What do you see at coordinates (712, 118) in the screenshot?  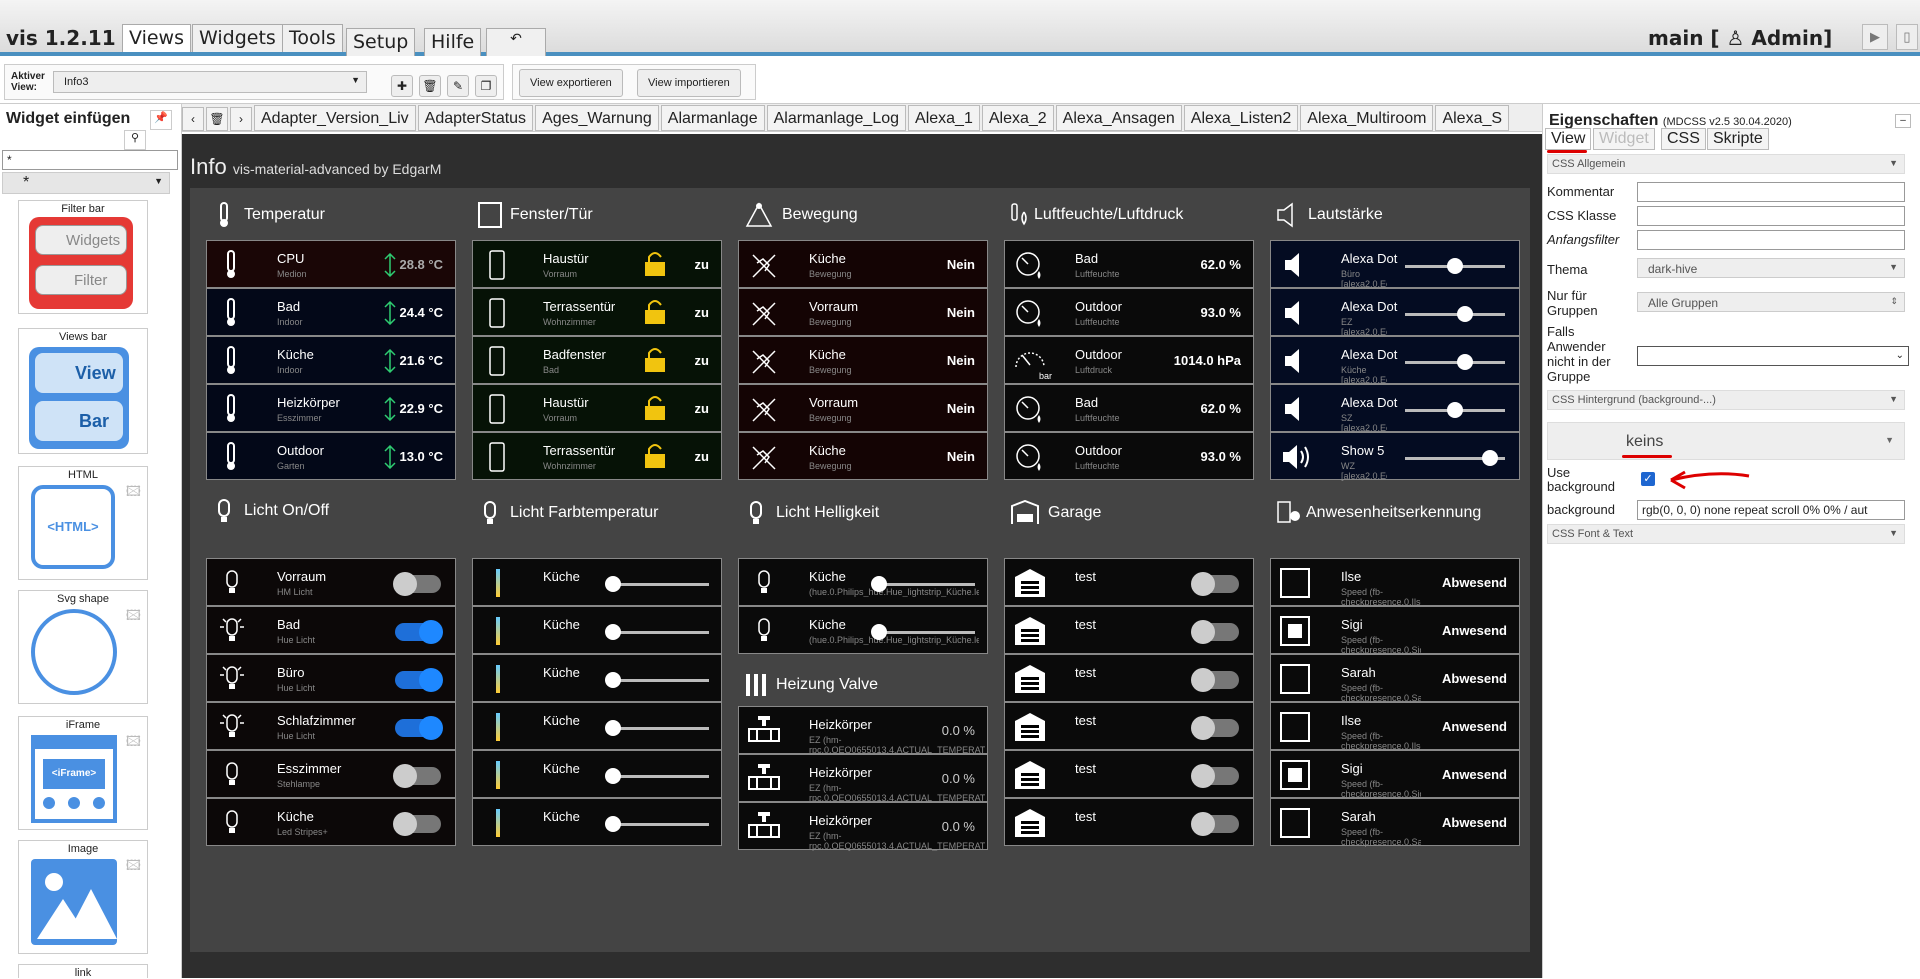 I see `view-tab: Alarmanlage` at bounding box center [712, 118].